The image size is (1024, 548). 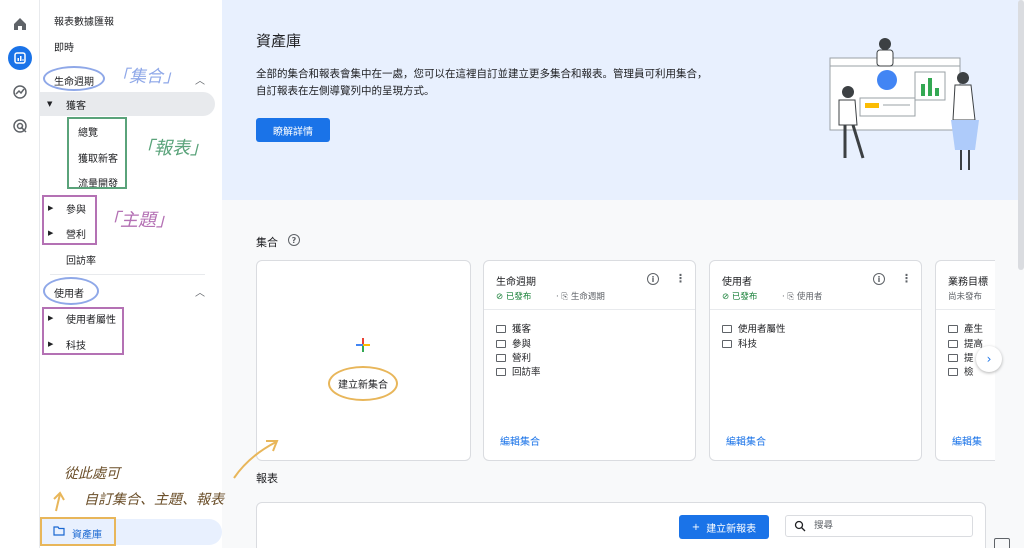 I want to click on list-item-label: 參與, so click(x=522, y=344).